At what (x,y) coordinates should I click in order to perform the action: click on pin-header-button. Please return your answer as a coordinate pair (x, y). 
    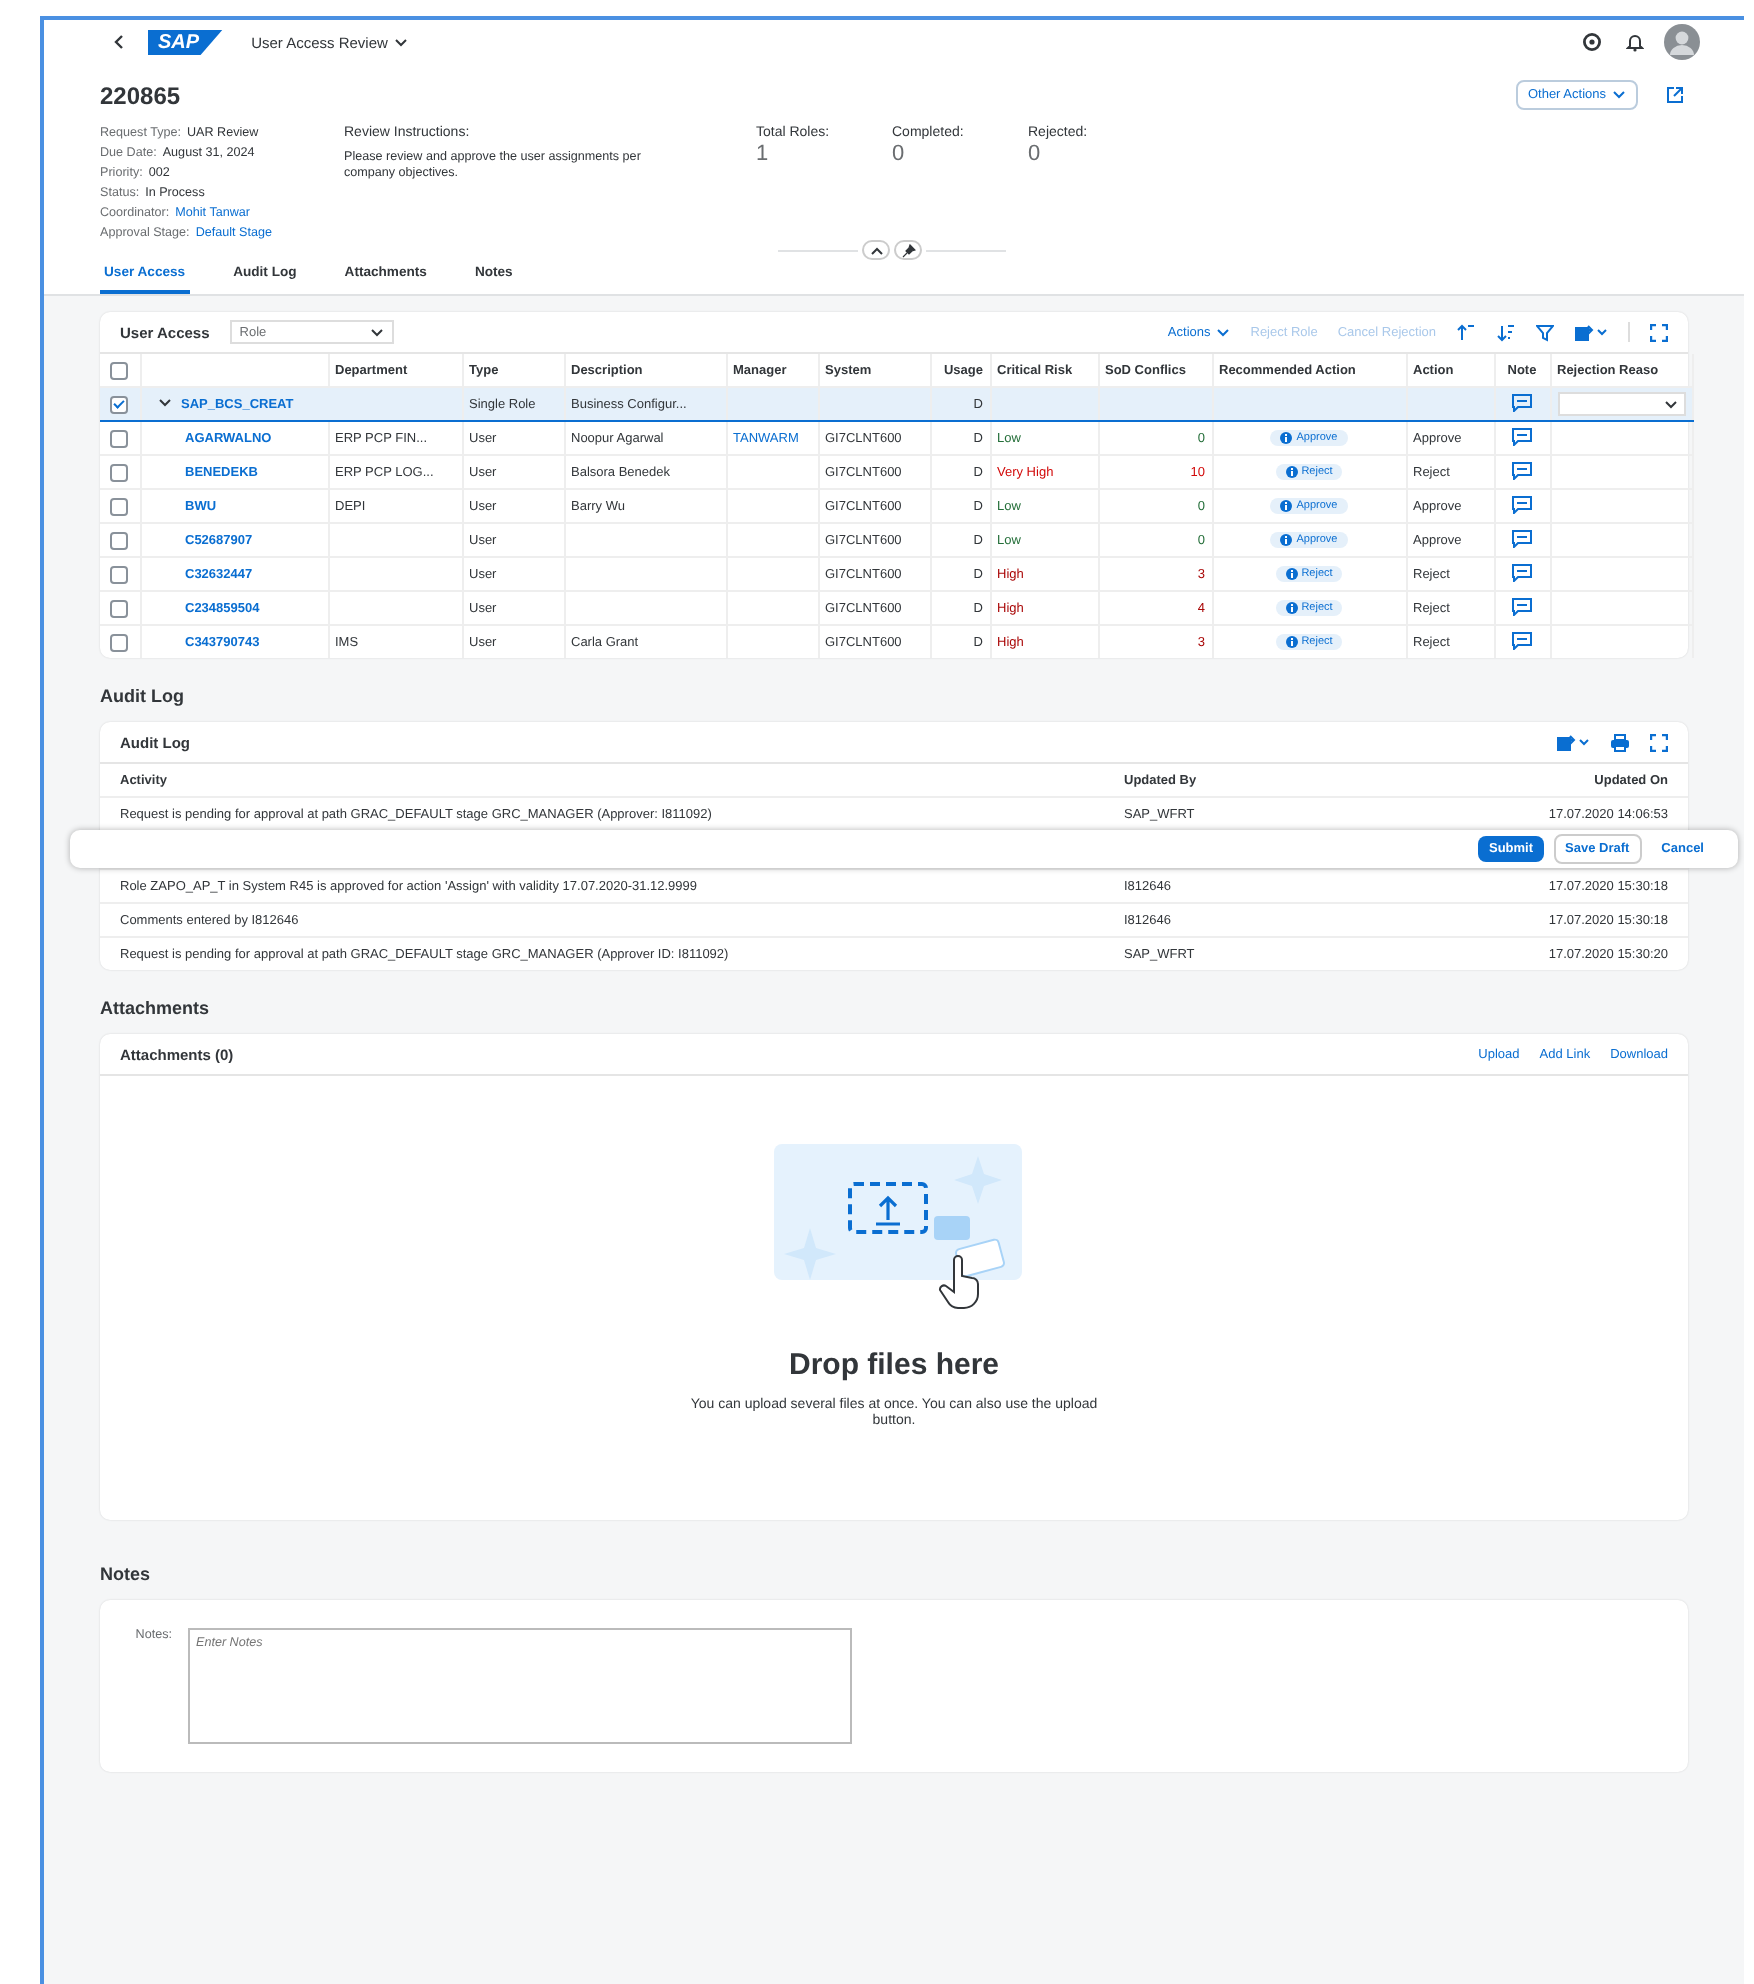
    Looking at the image, I should click on (908, 250).